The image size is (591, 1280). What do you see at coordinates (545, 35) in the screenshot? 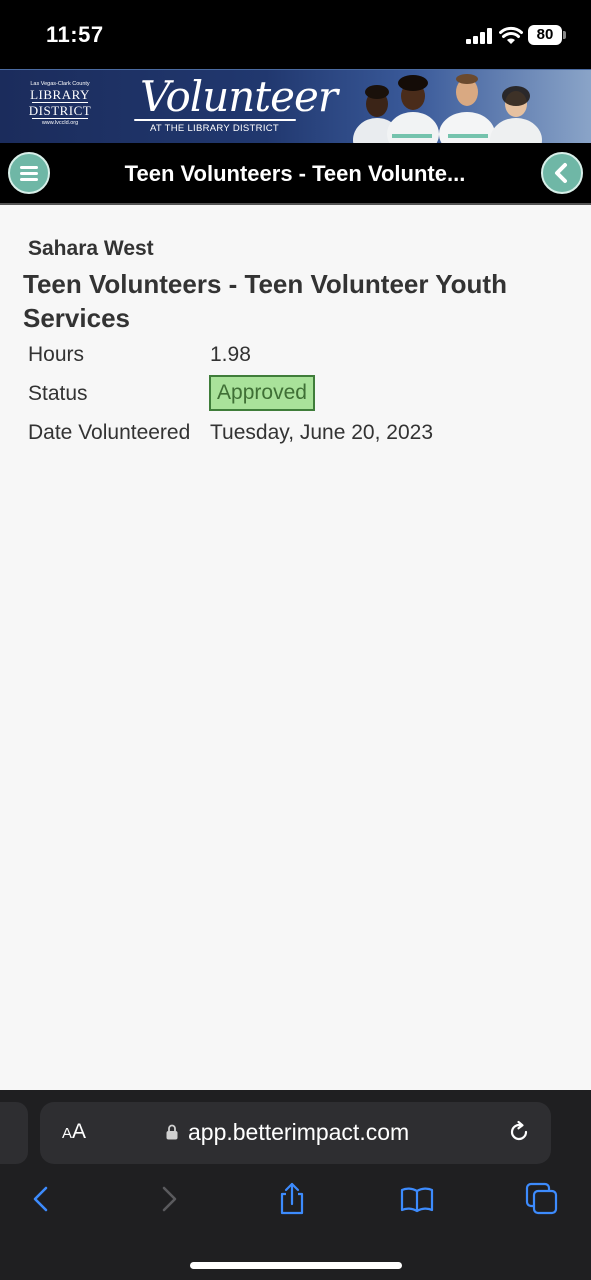
I see `battery-indicator: 80` at bounding box center [545, 35].